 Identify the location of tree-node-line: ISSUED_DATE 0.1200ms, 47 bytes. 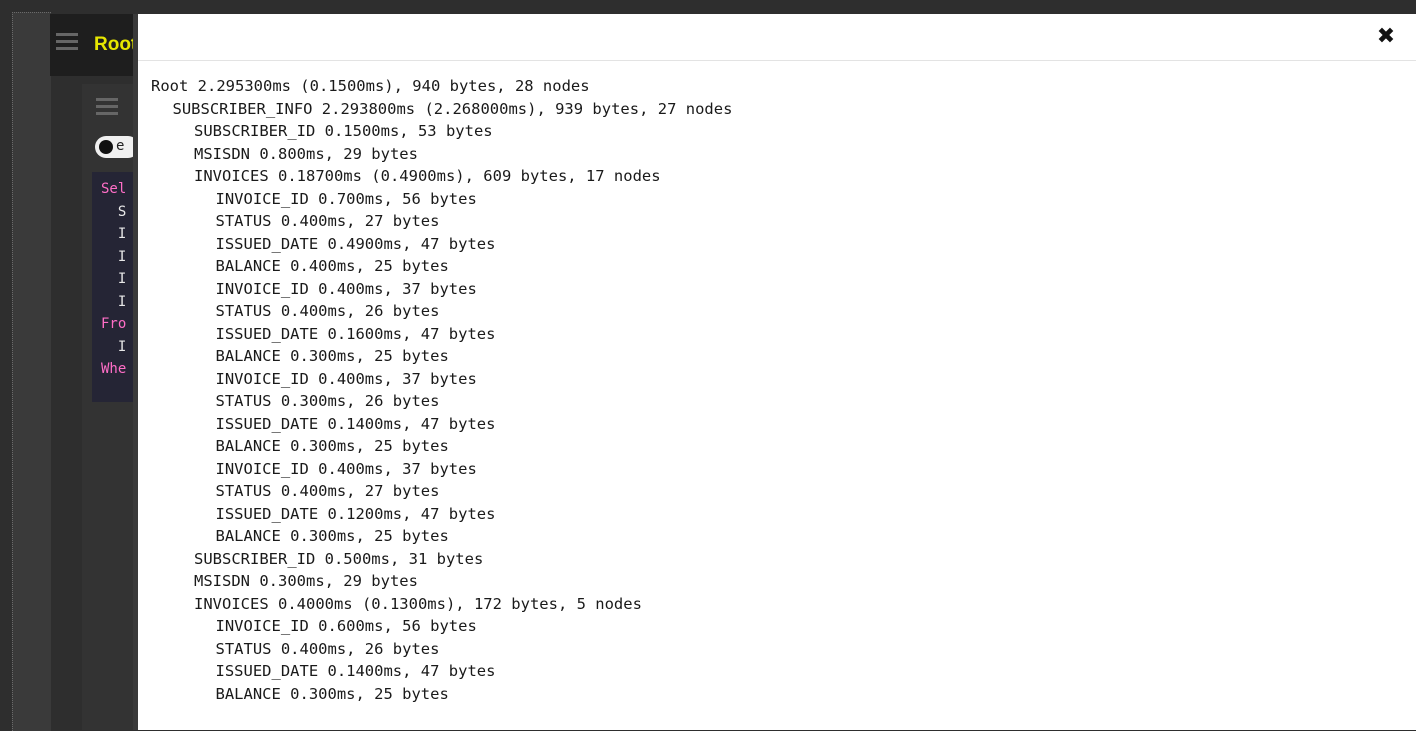
(355, 513).